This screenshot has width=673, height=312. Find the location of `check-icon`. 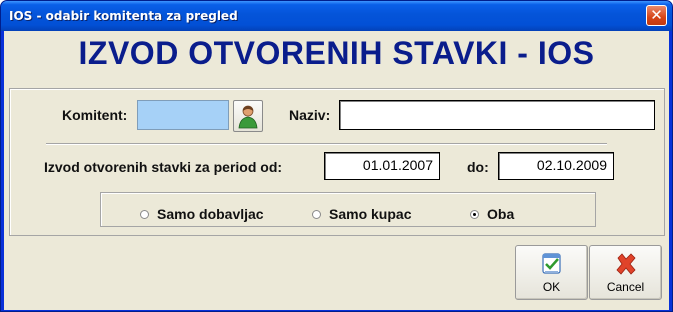

check-icon is located at coordinates (551, 263).